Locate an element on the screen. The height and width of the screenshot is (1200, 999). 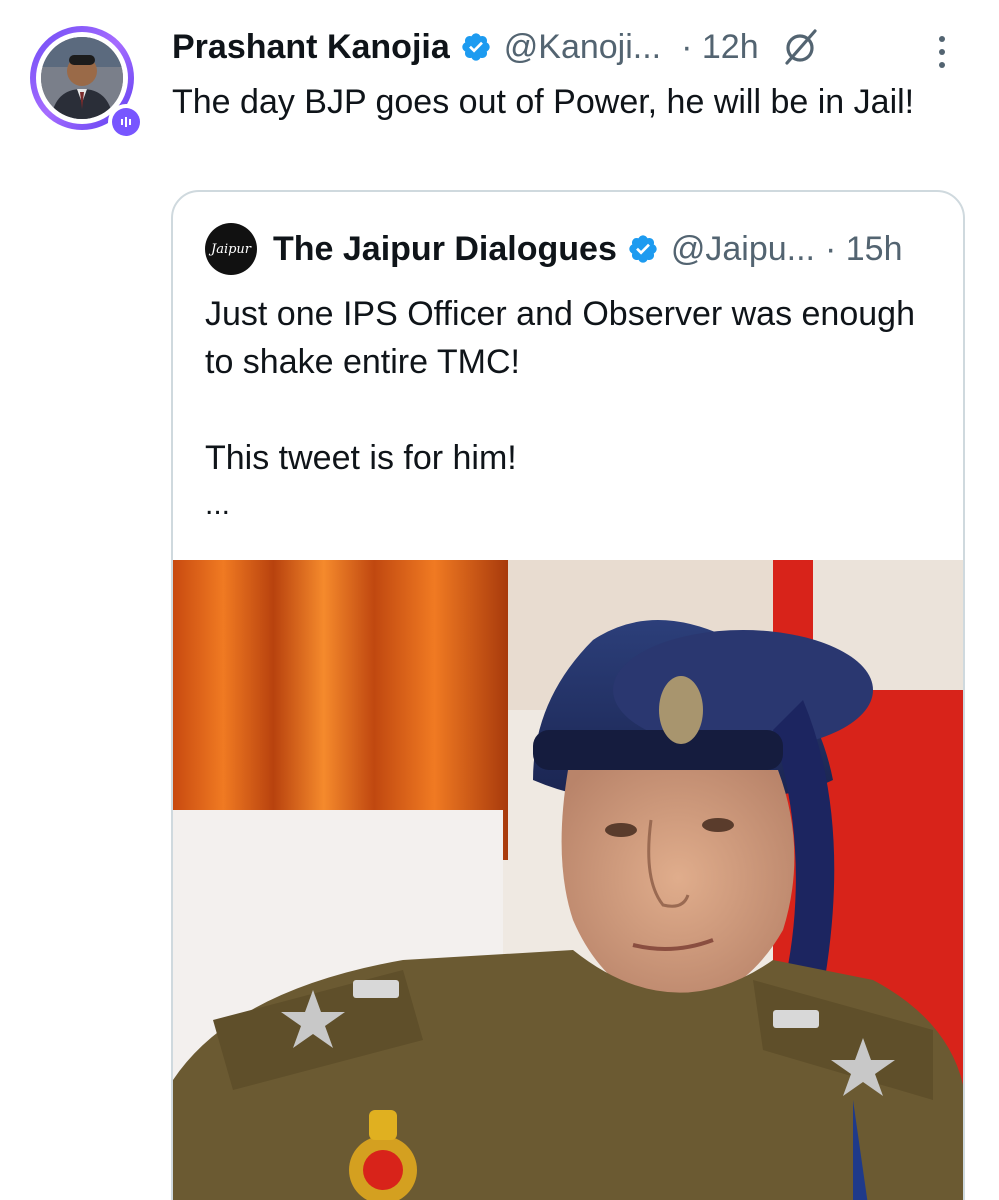
tweet-header: Prashant Kanojia @Kanoji... · 12h is located at coordinates (572, 47).